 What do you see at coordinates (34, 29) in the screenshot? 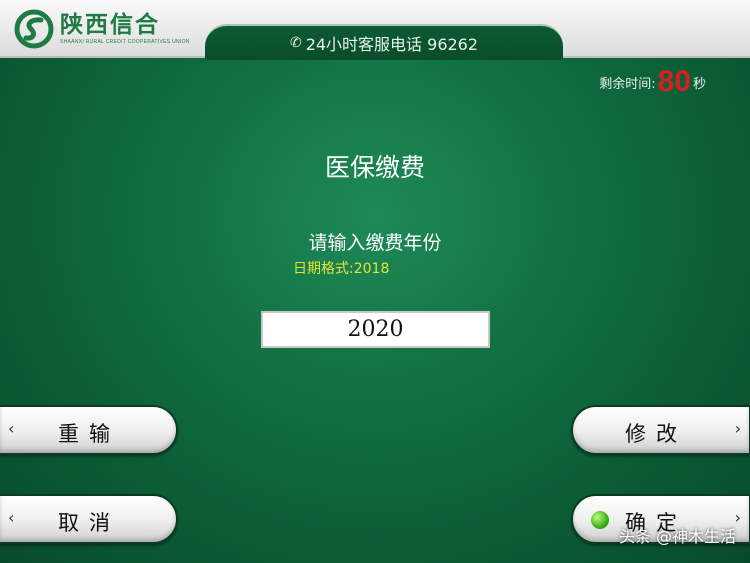
I see `logo-icon` at bounding box center [34, 29].